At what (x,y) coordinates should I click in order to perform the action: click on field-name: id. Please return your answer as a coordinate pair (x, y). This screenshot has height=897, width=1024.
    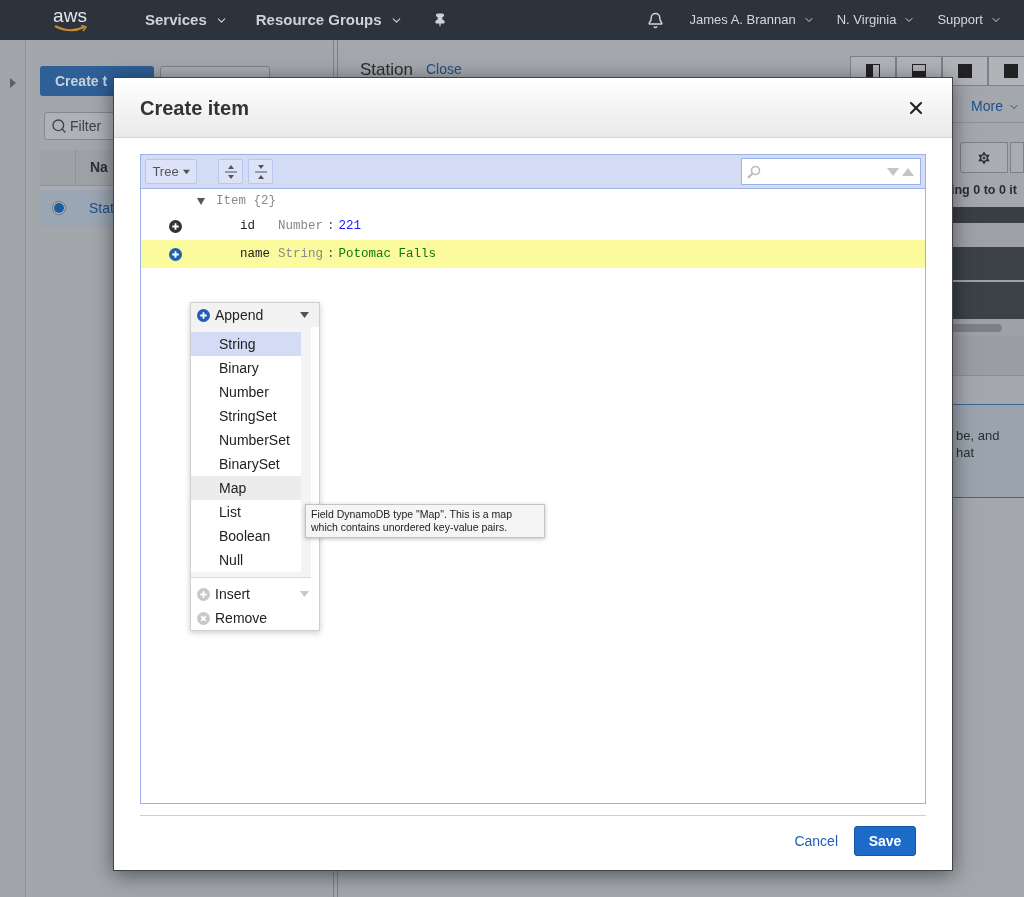
    Looking at the image, I should click on (248, 226).